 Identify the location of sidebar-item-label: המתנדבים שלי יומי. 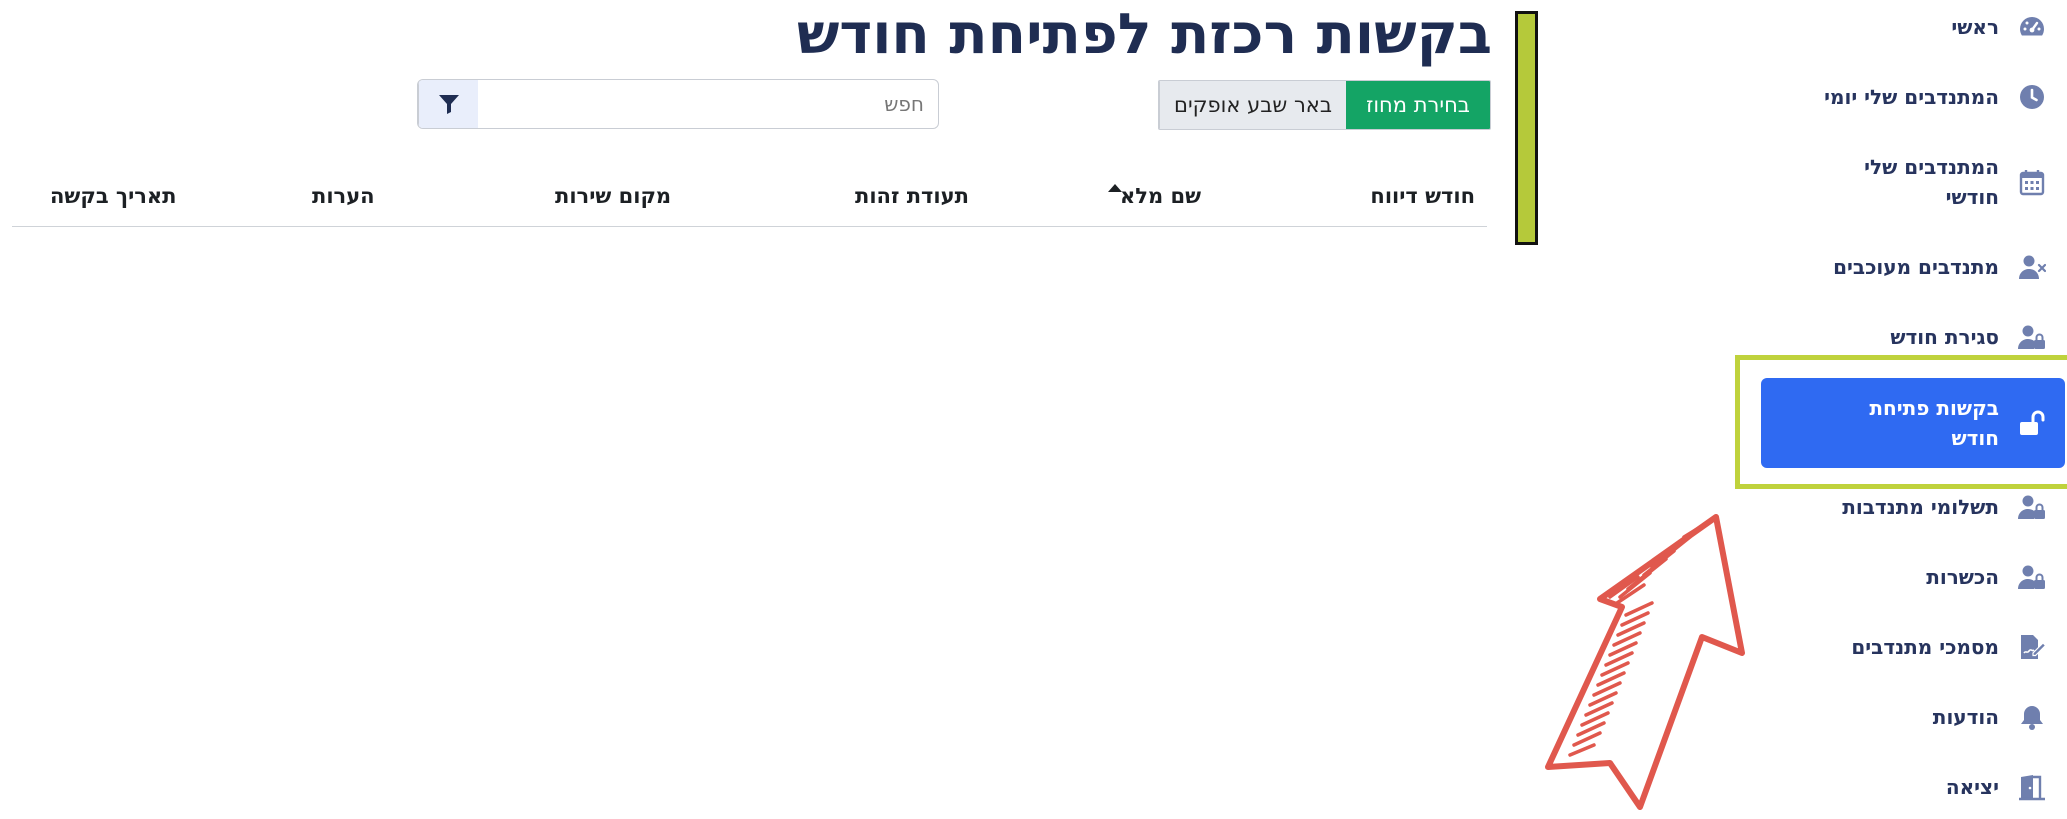
(1911, 97).